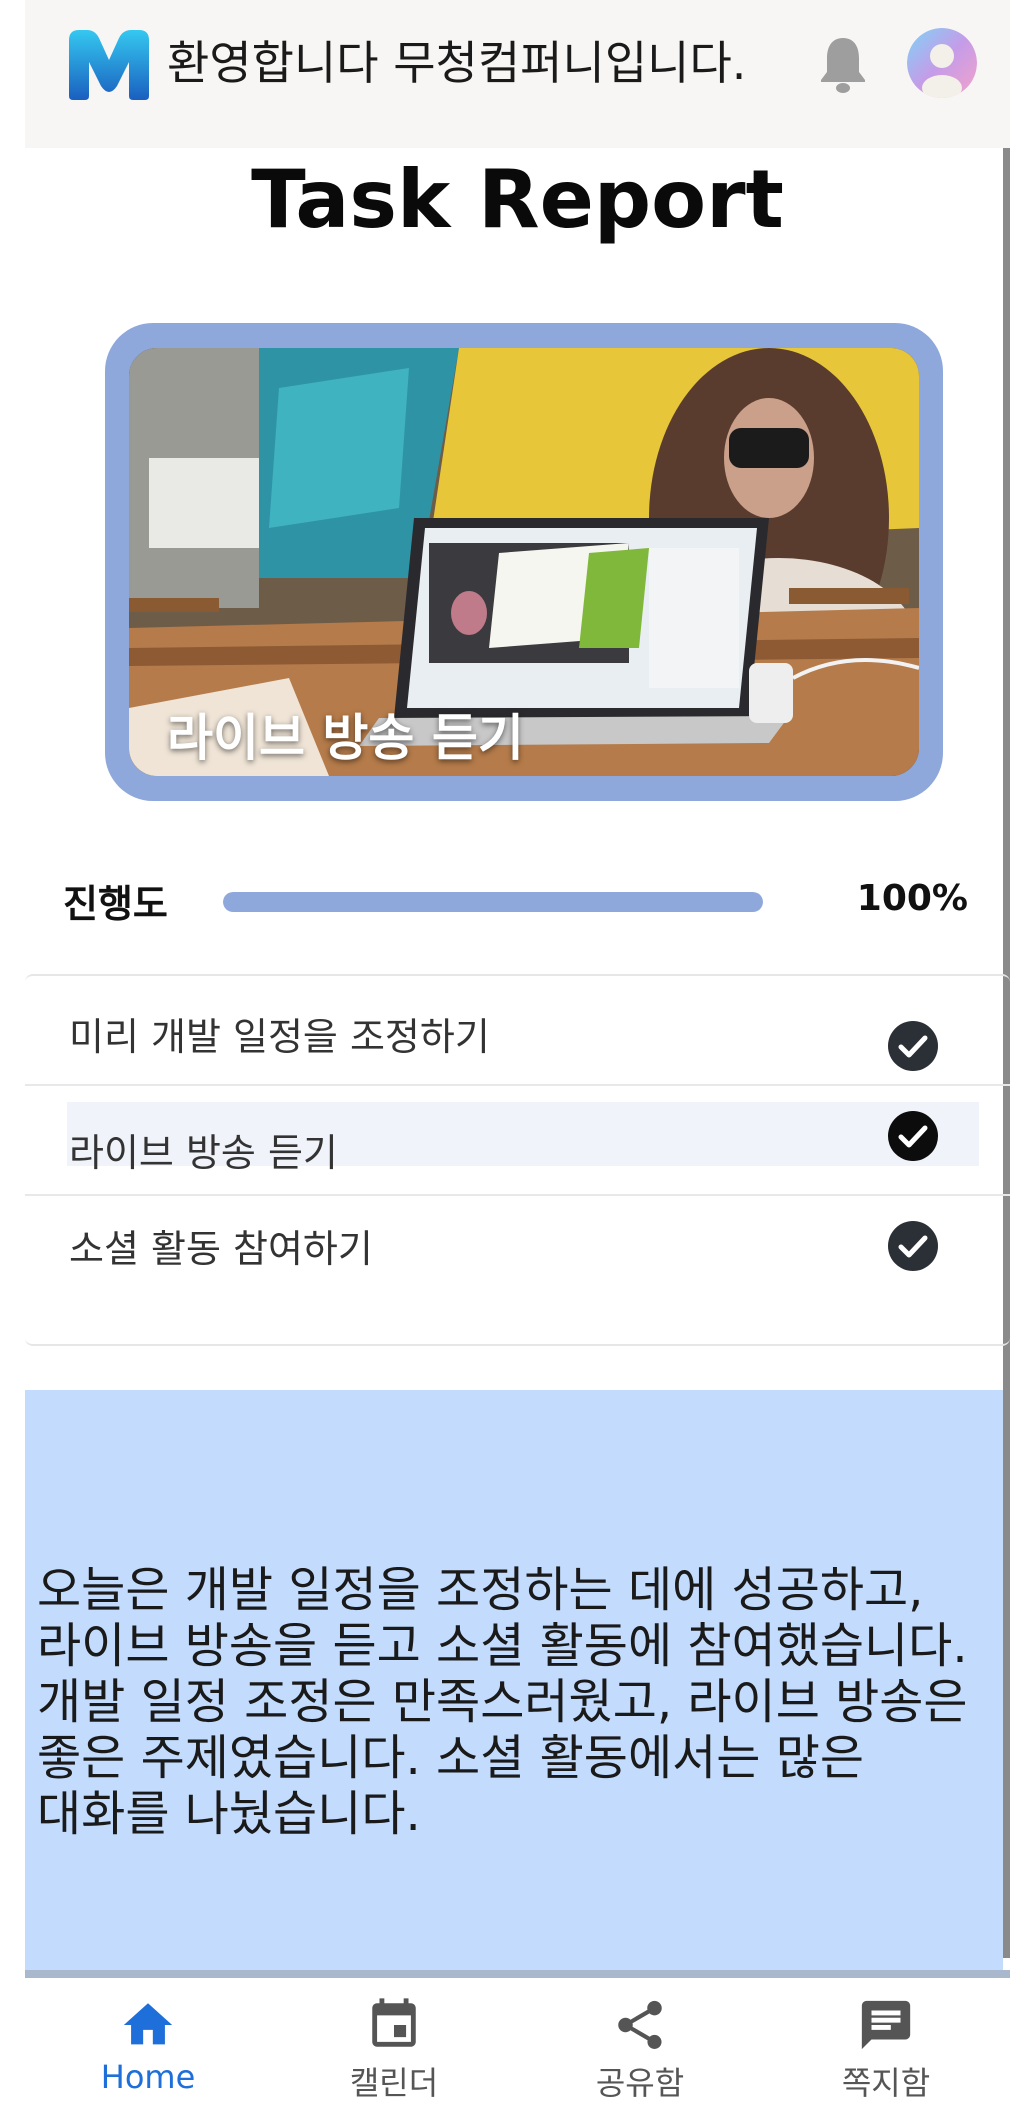  I want to click on progress-bar, so click(493, 902).